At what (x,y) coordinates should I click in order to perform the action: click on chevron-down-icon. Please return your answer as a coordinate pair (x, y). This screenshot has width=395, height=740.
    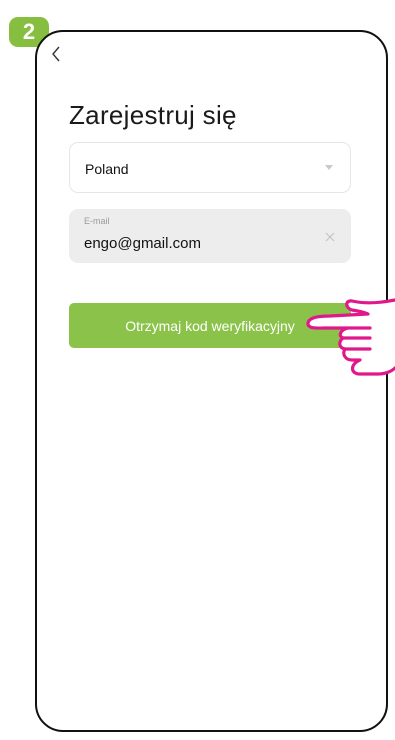
    Looking at the image, I should click on (329, 167).